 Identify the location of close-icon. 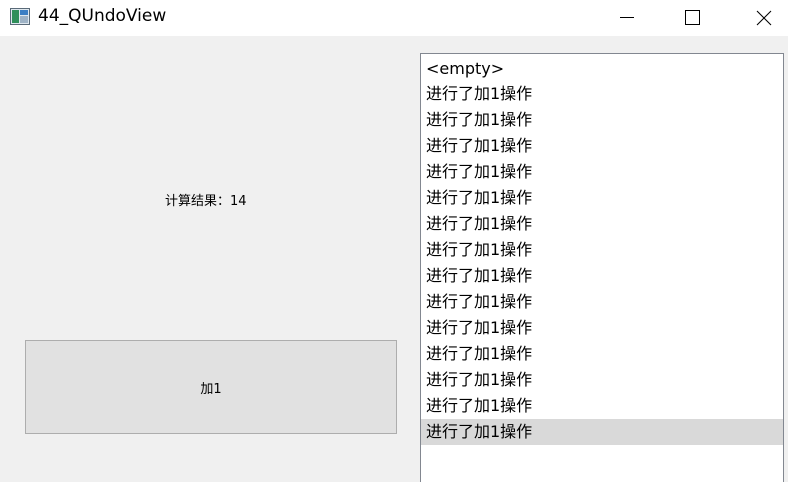
(764, 18).